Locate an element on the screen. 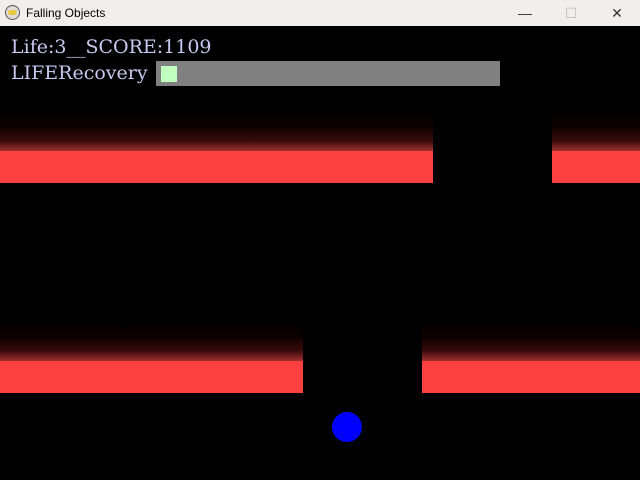  life-recovery-label: LIFERecovery is located at coordinates (79, 73).